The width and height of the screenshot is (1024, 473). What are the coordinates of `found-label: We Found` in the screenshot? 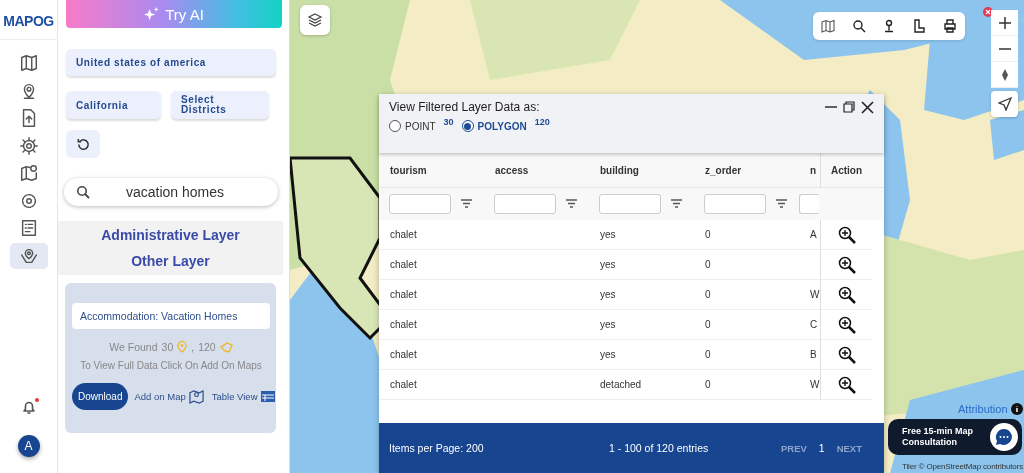 It's located at (133, 347).